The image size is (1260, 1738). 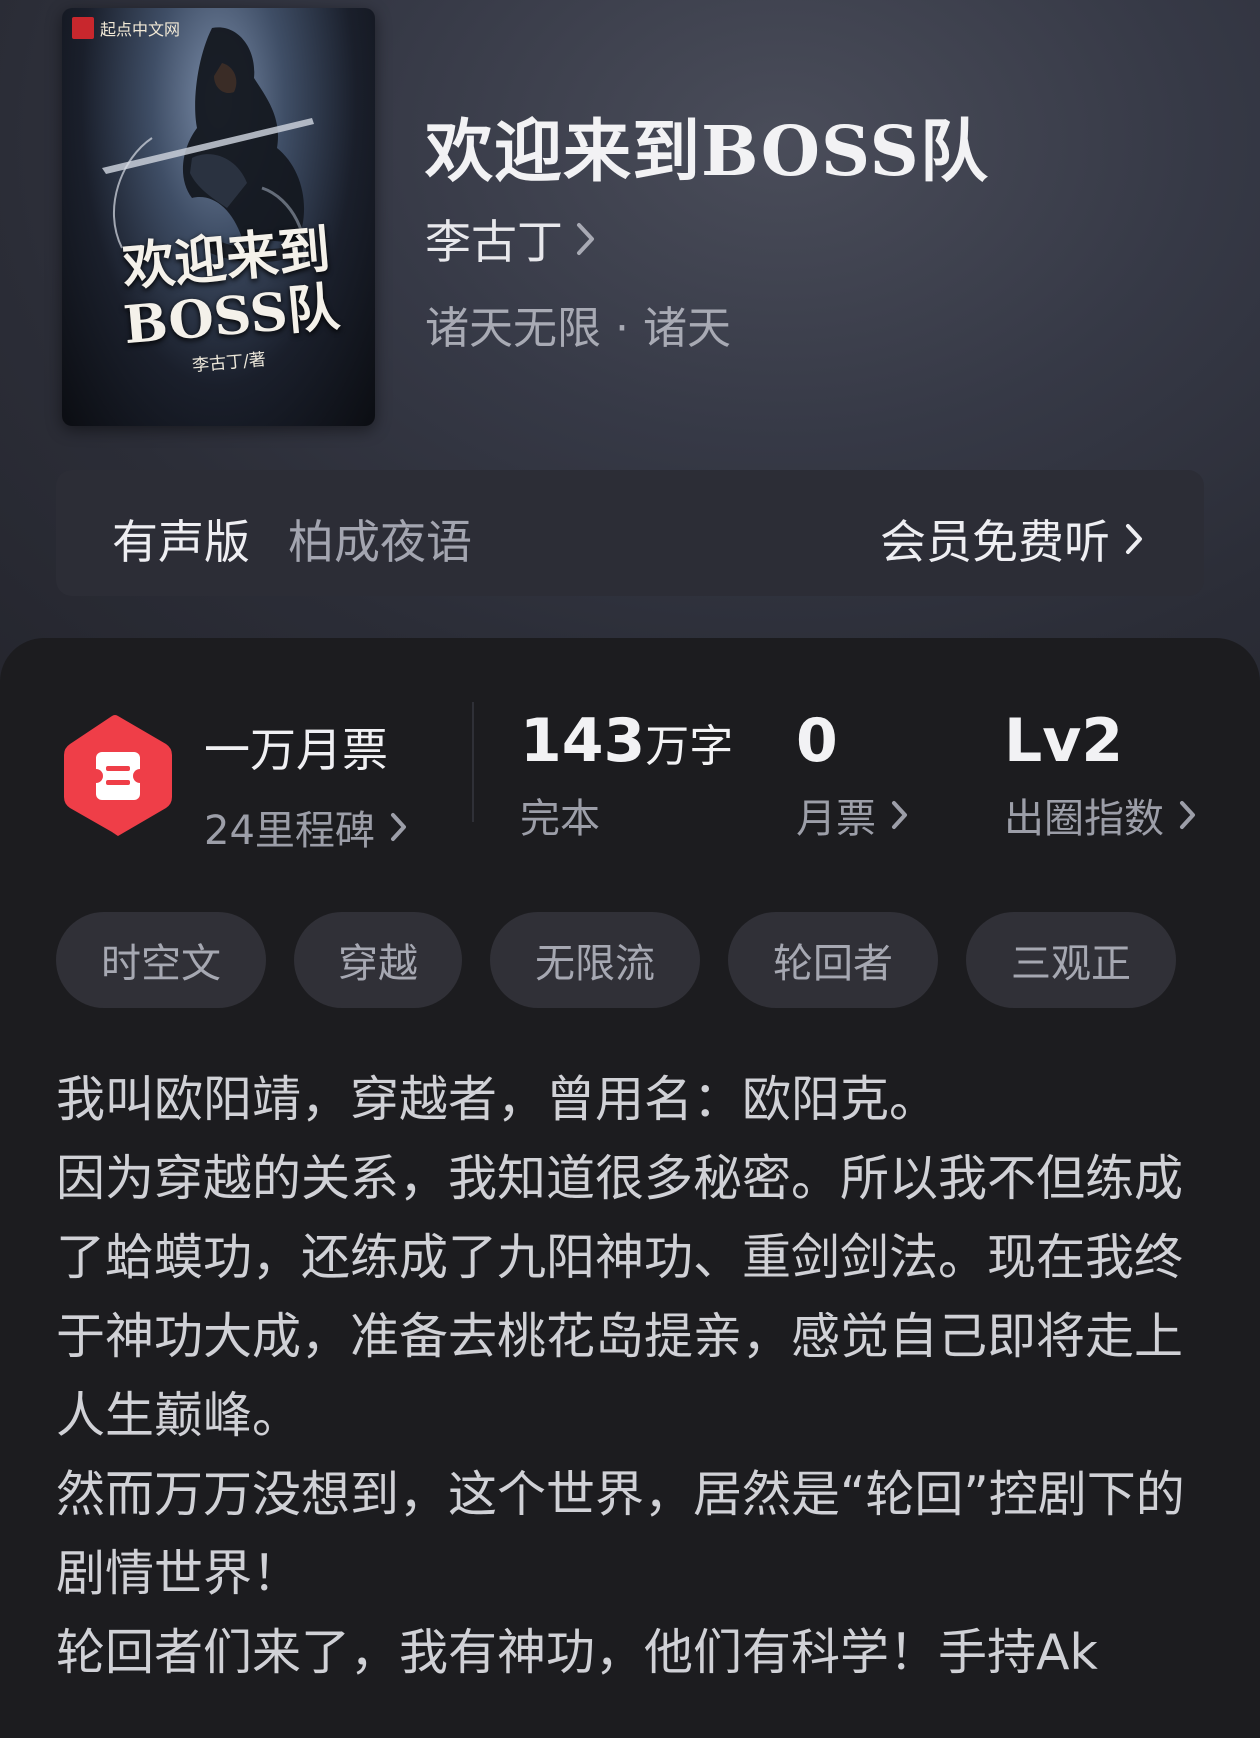 I want to click on milestone-sub-row: 24里程碑, so click(x=306, y=827).